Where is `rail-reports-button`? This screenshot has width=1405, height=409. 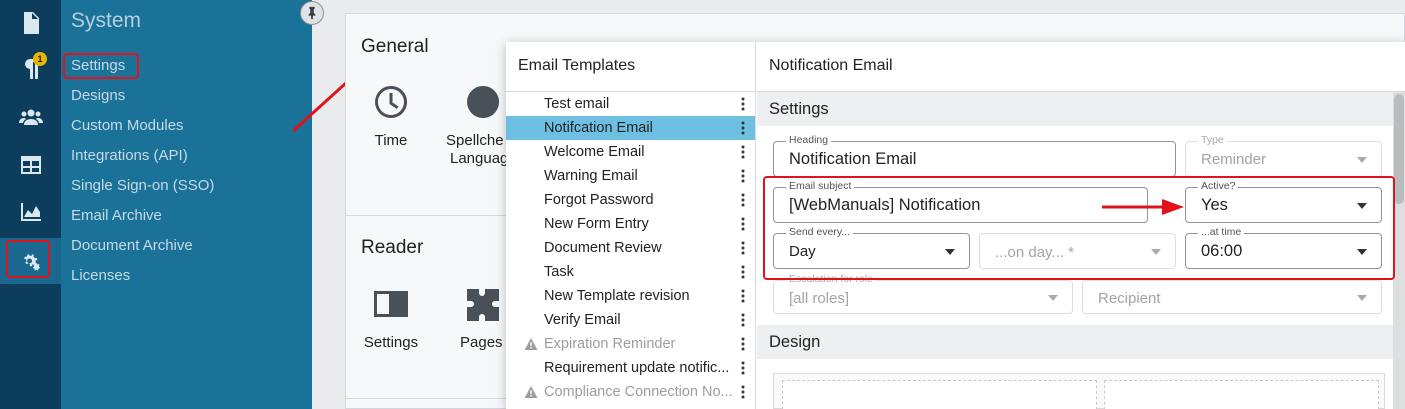
rail-reports-button is located at coordinates (30, 212).